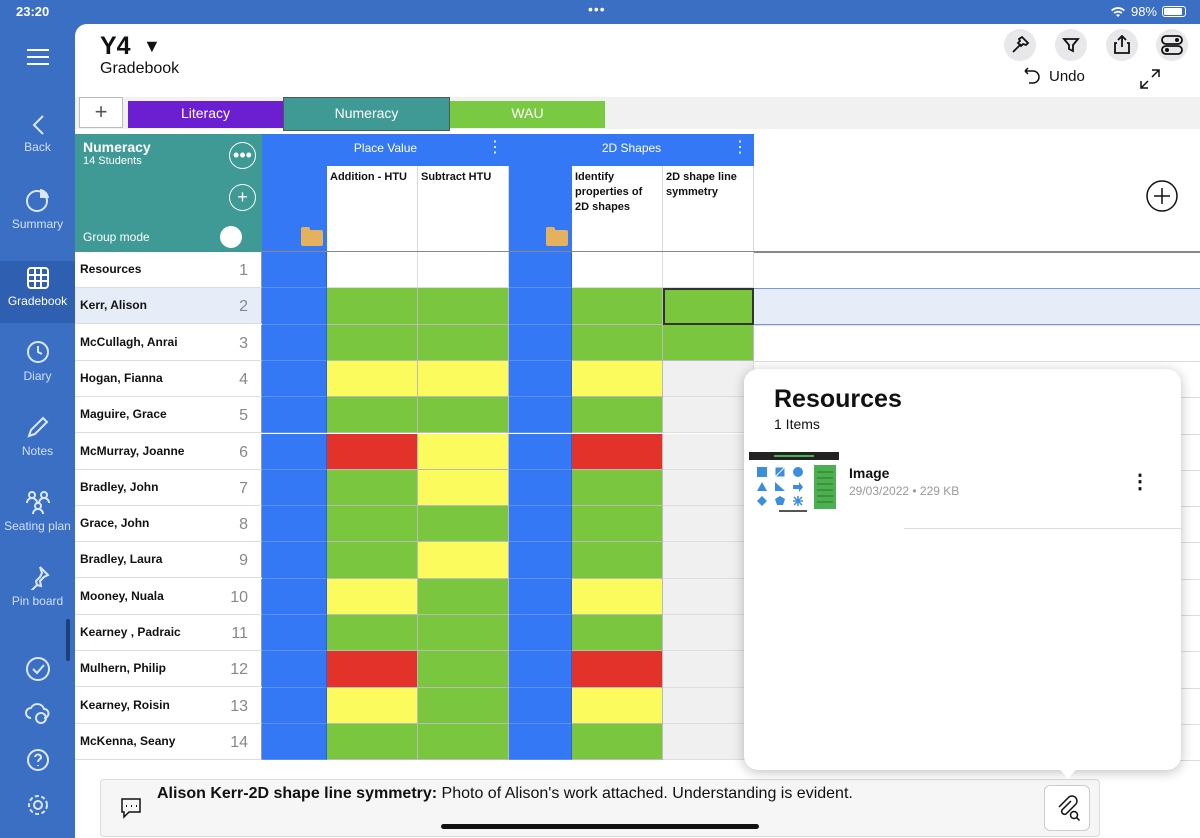  I want to click on column-group-2d-shapes: 2D Shapes ⋮, so click(631, 150).